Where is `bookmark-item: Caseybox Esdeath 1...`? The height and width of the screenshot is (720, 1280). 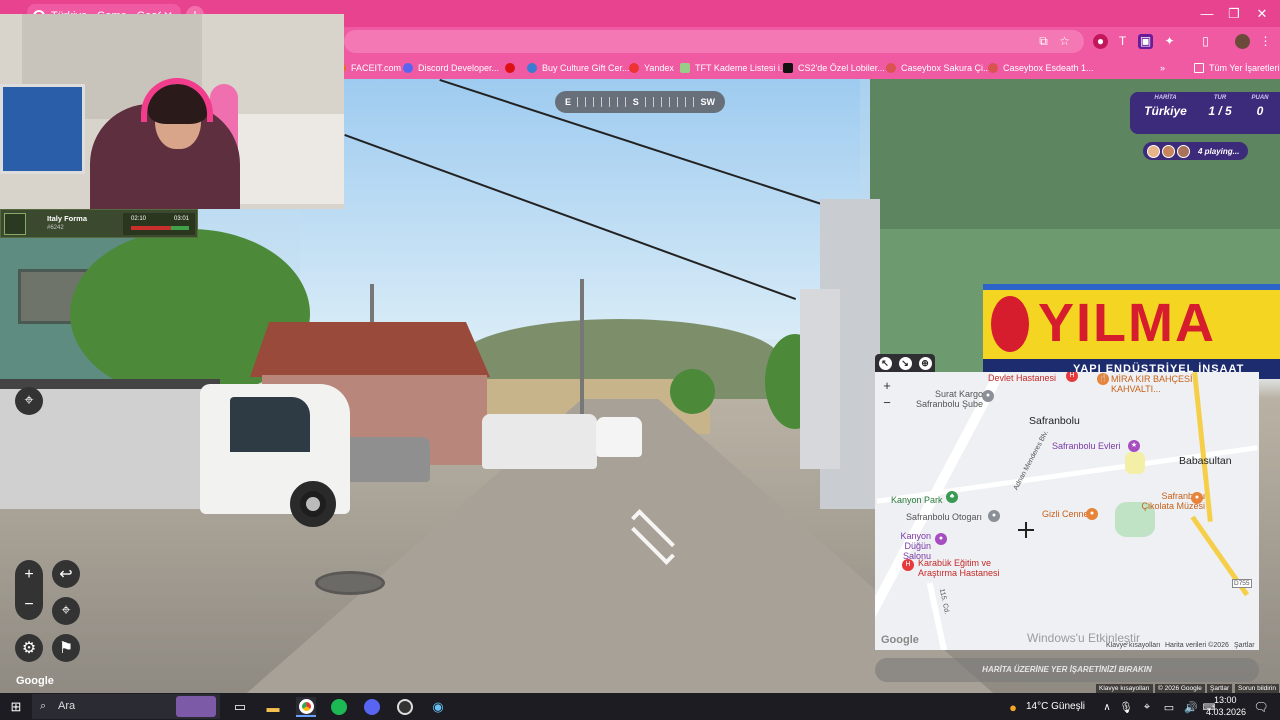 bookmark-item: Caseybox Esdeath 1... is located at coordinates (1041, 68).